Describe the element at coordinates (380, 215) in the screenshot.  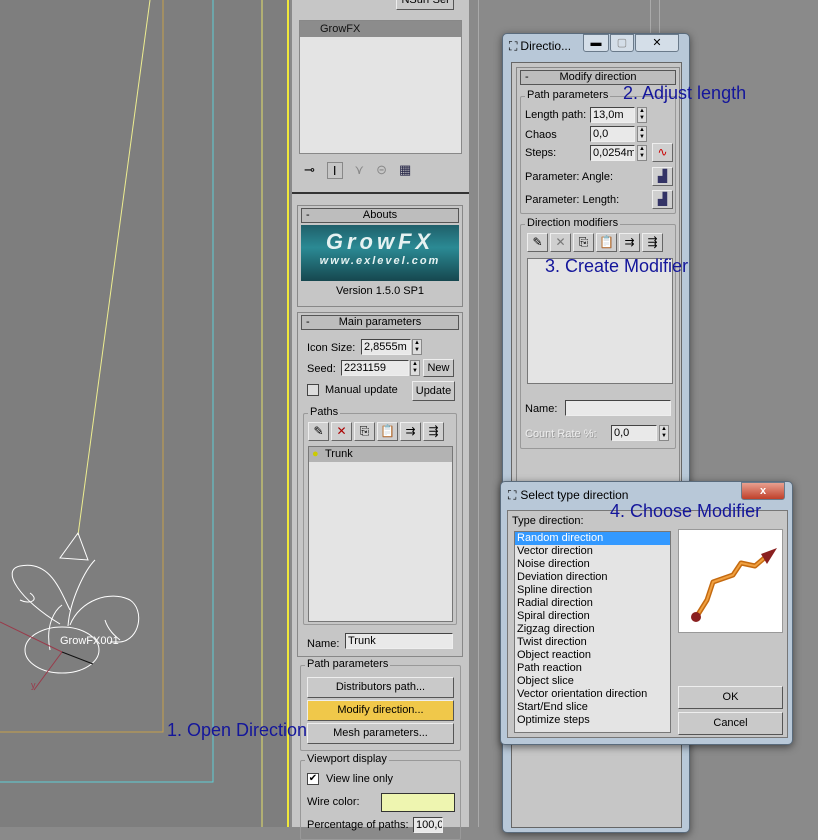
I see `abouts-header: - Abouts` at that location.